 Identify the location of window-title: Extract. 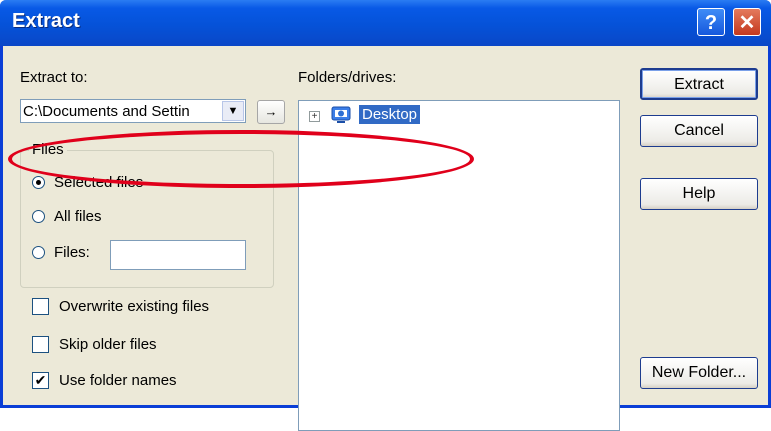
(46, 21).